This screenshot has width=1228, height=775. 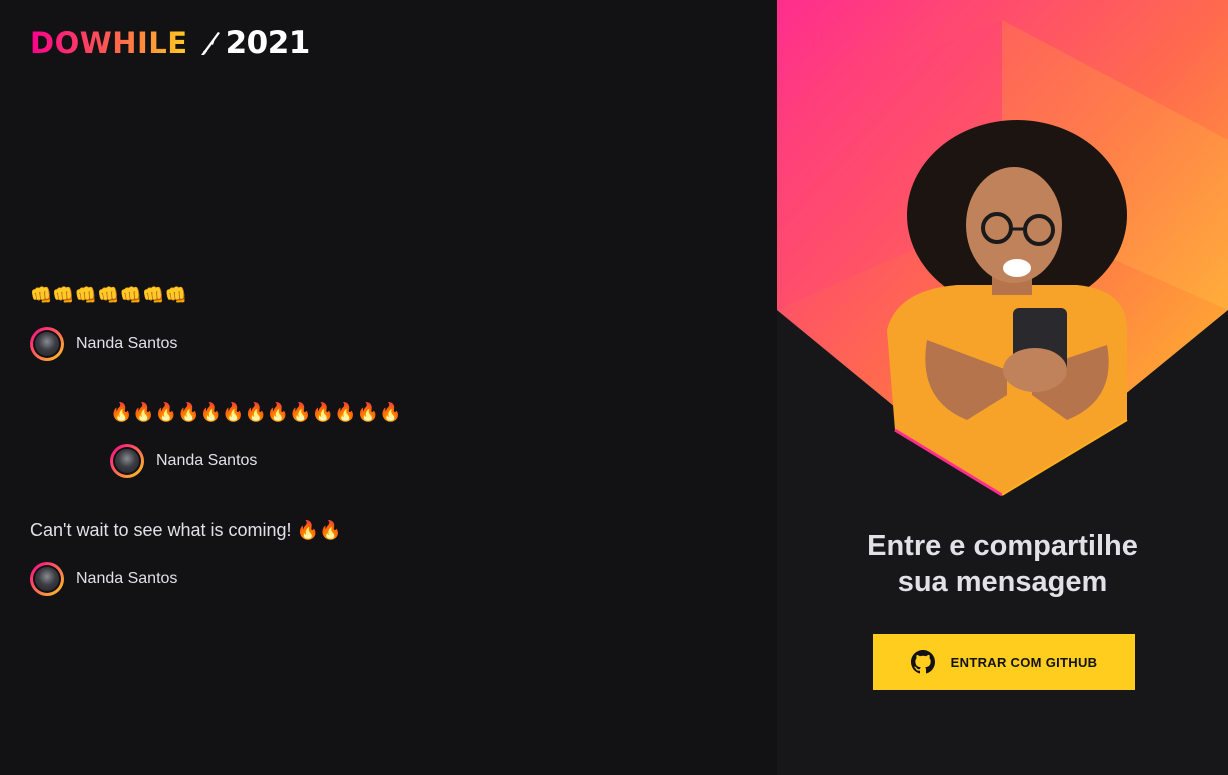 I want to click on github-icon, so click(x=922, y=662).